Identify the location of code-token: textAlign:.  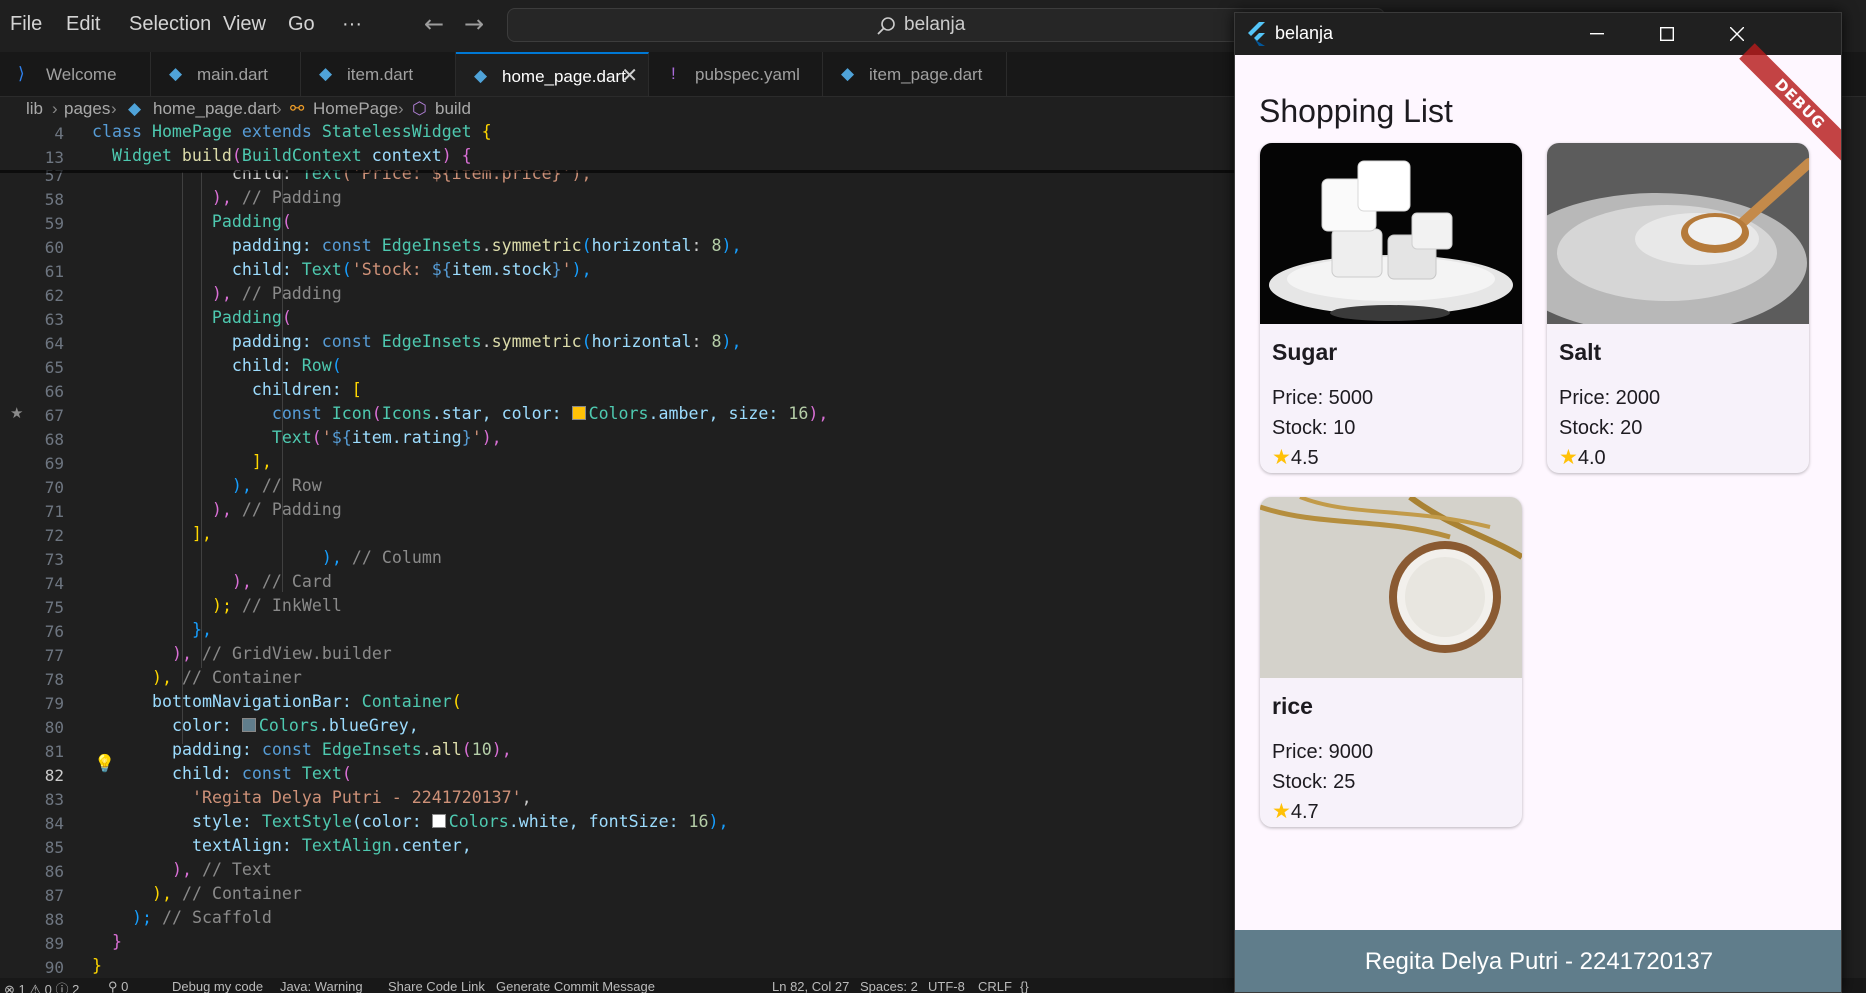
(227, 845).